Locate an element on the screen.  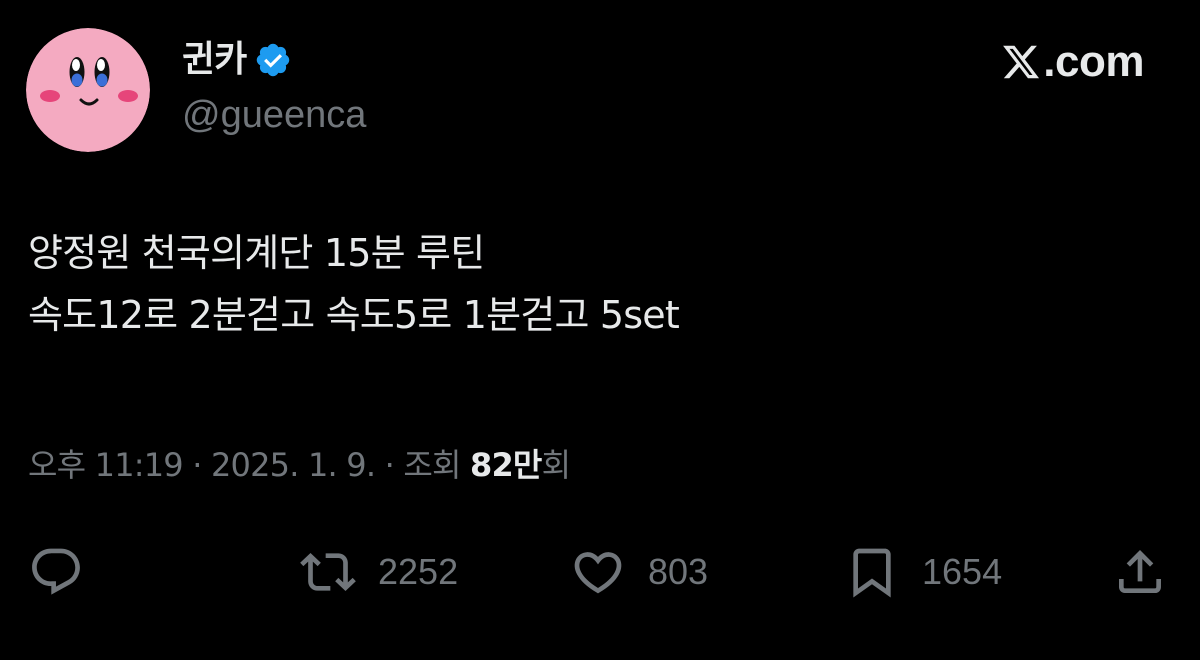
action-bar: 2252 803 1654 is located at coordinates (600, 572).